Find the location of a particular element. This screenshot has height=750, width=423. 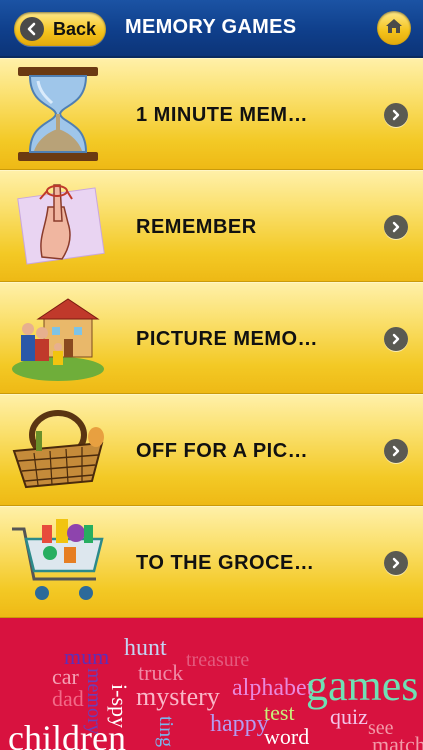

word-games: games is located at coordinates (362, 685).